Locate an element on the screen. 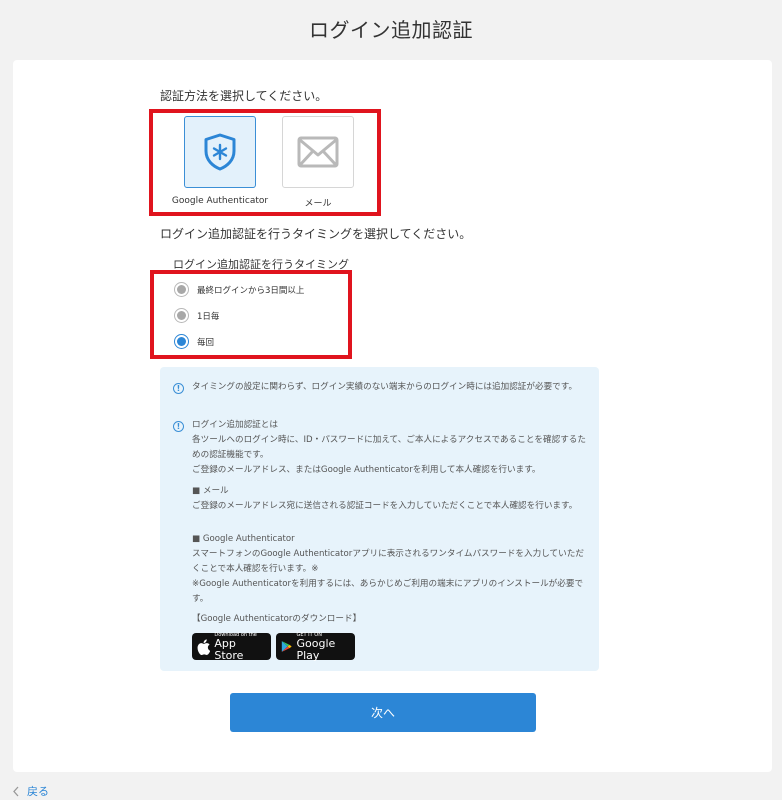  method-mail-button is located at coordinates (318, 152).